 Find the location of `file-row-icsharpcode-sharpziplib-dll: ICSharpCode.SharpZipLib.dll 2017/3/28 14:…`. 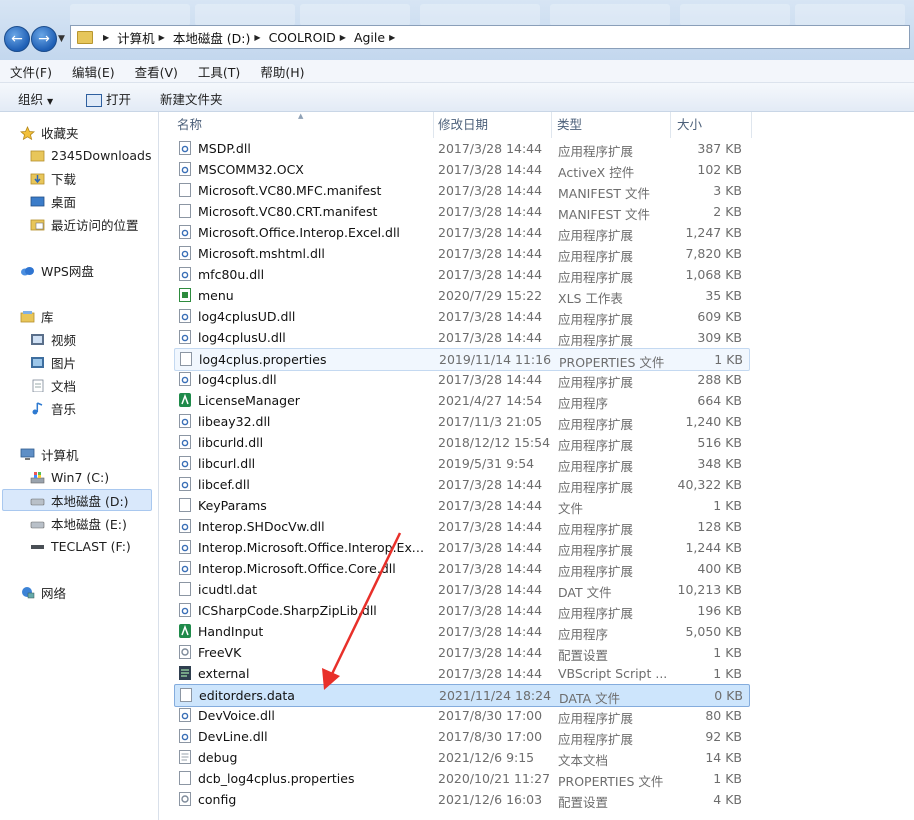

file-row-icsharpcode-sharpziplib-dll: ICSharpCode.SharpZipLib.dll 2017/3/28 14:… is located at coordinates (461, 610).